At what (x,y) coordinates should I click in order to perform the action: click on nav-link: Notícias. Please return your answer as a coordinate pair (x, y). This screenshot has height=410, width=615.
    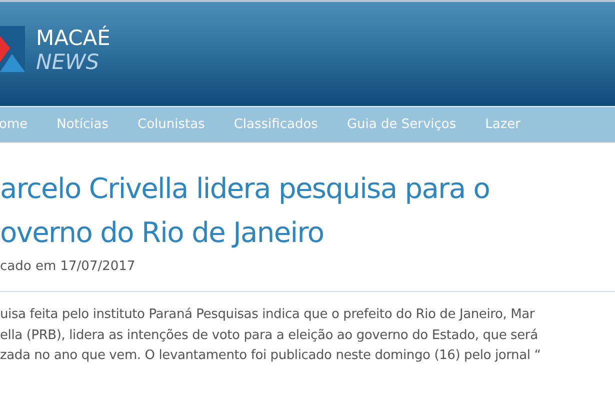
    Looking at the image, I should click on (82, 124).